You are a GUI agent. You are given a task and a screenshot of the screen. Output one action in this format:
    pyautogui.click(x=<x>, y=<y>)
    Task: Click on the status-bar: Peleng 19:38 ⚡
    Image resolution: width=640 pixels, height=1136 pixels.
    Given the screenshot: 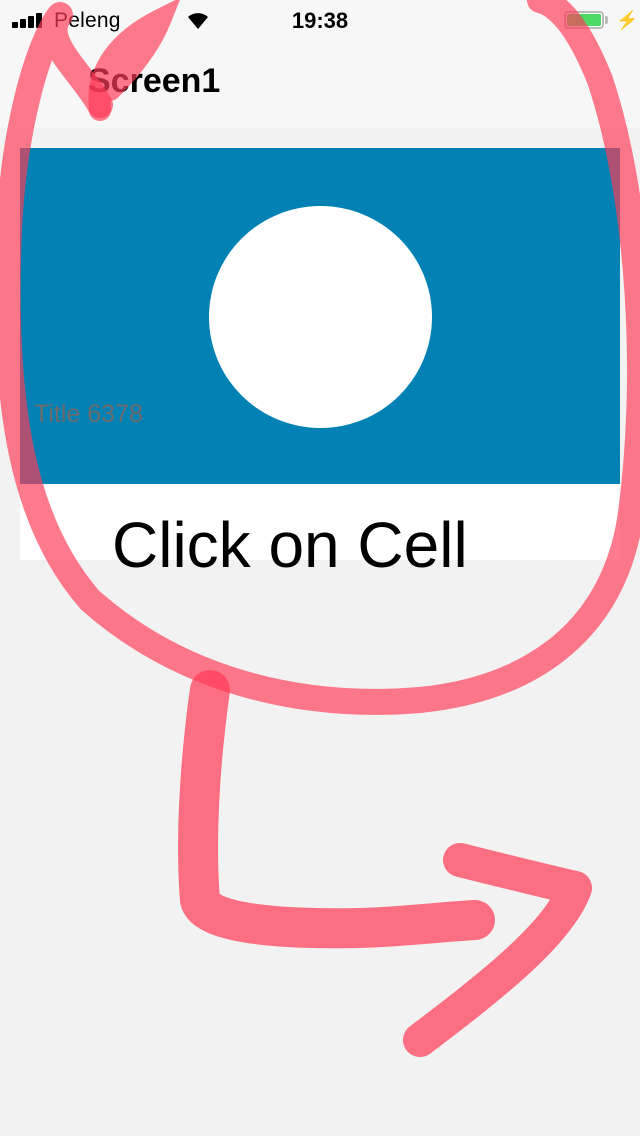 What is the action you would take?
    pyautogui.click(x=320, y=20)
    